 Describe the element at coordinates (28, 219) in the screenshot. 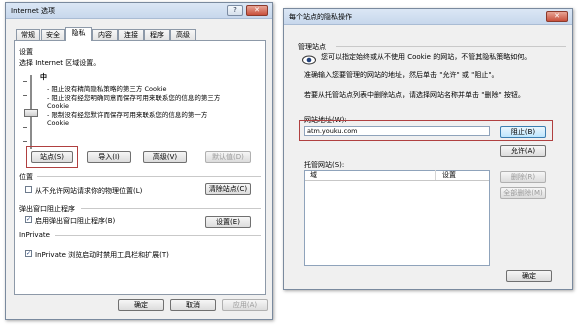

I see `popup-checkbox: ✓` at that location.